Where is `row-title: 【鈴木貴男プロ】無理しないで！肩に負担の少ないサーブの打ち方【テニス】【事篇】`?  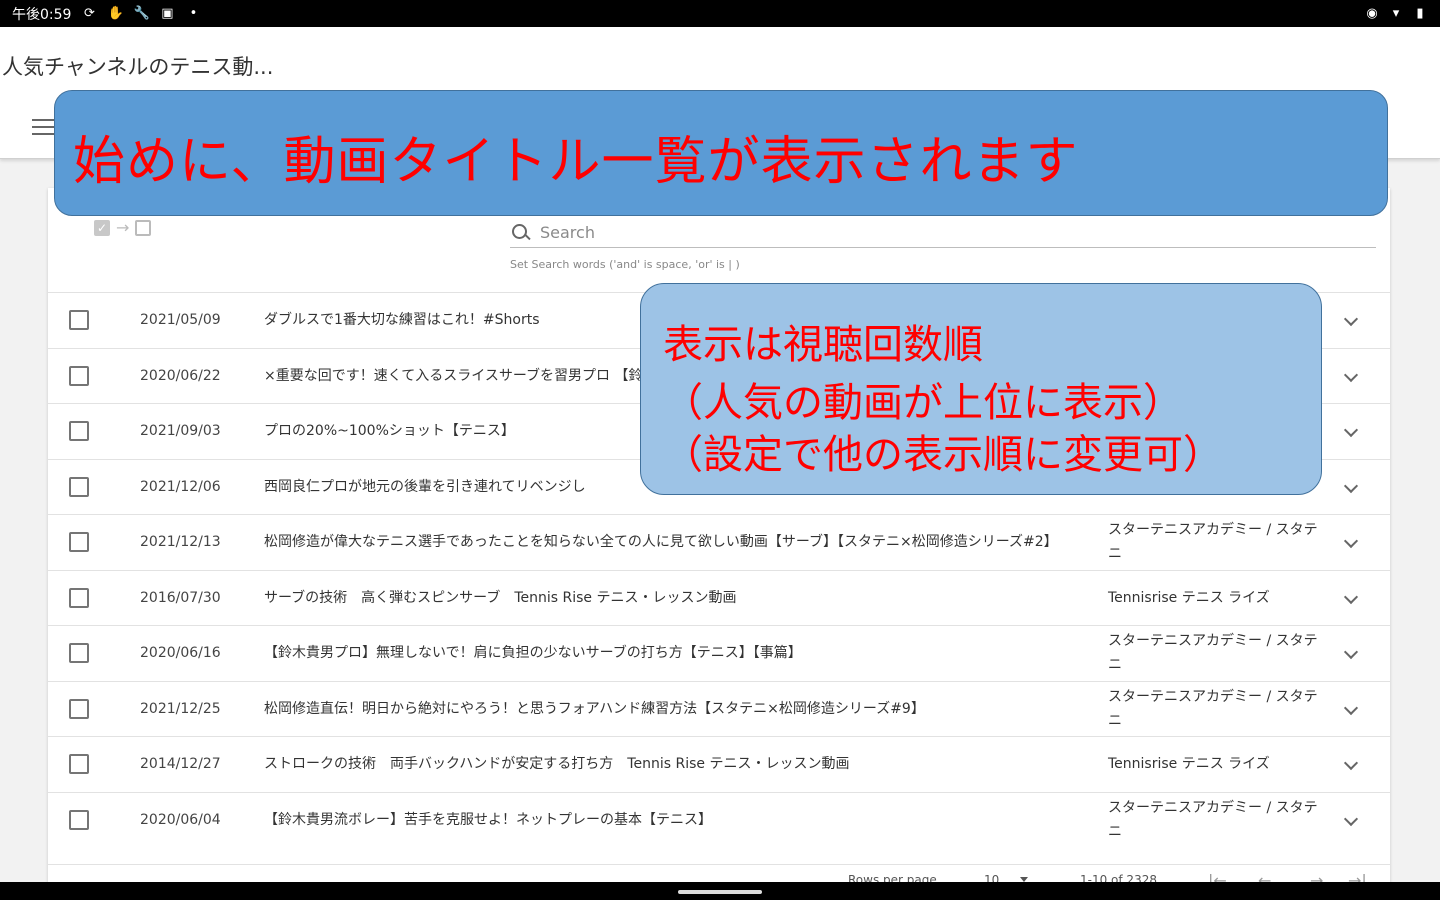
row-title: 【鈴木貴男プロ】無理しないで！肩に負担の少ないサーブの打ち方【テニス】【事篇】 is located at coordinates (533, 653).